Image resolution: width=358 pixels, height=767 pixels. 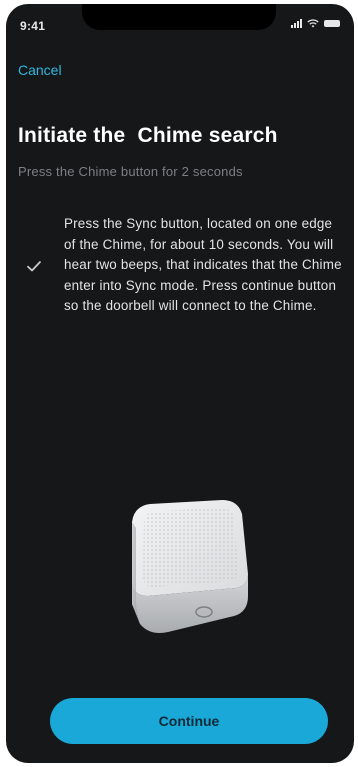 I want to click on status-icons, so click(x=315, y=23).